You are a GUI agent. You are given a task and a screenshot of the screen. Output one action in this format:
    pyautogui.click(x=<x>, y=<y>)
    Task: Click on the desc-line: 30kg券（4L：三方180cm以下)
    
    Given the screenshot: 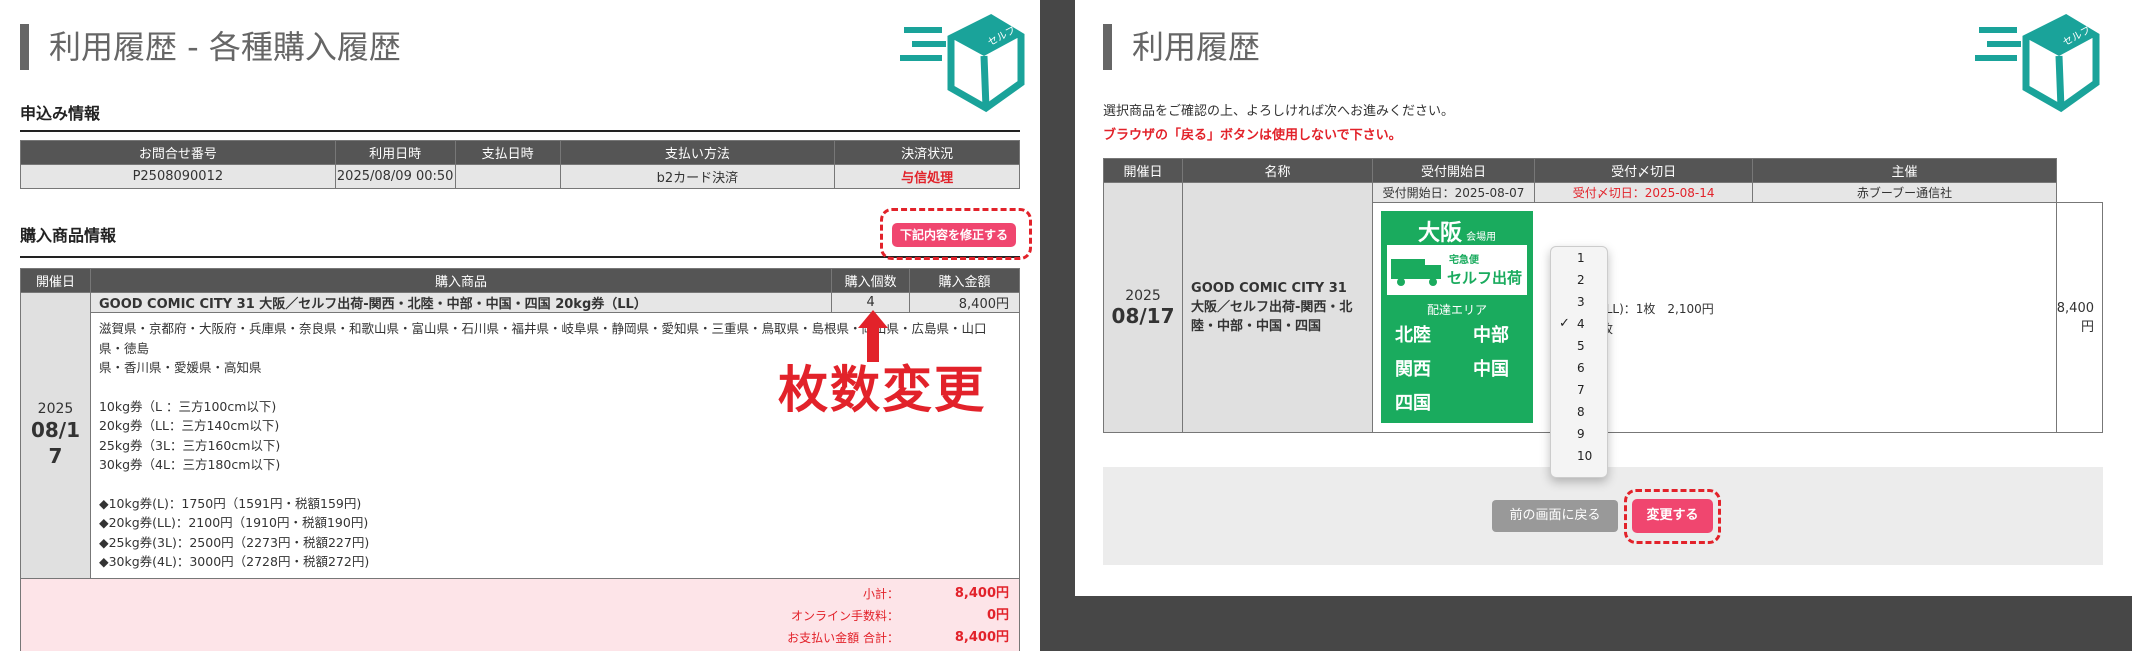 What is the action you would take?
    pyautogui.click(x=189, y=464)
    